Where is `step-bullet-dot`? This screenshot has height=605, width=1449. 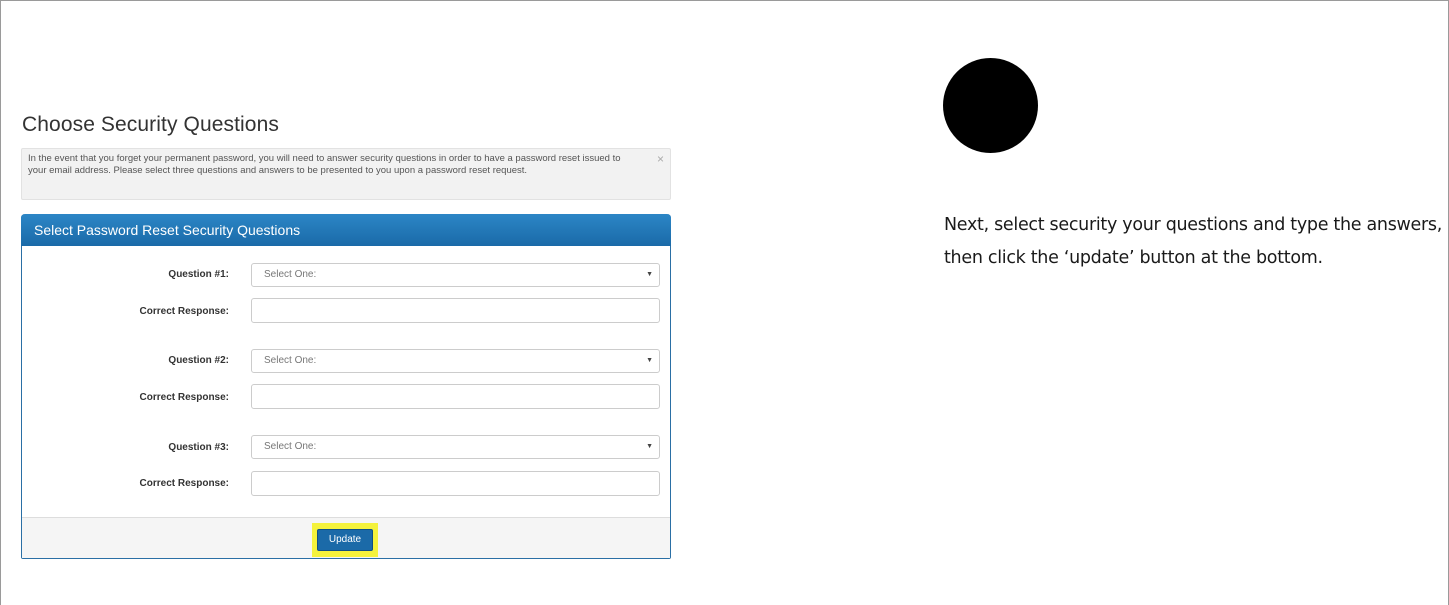
step-bullet-dot is located at coordinates (990, 105).